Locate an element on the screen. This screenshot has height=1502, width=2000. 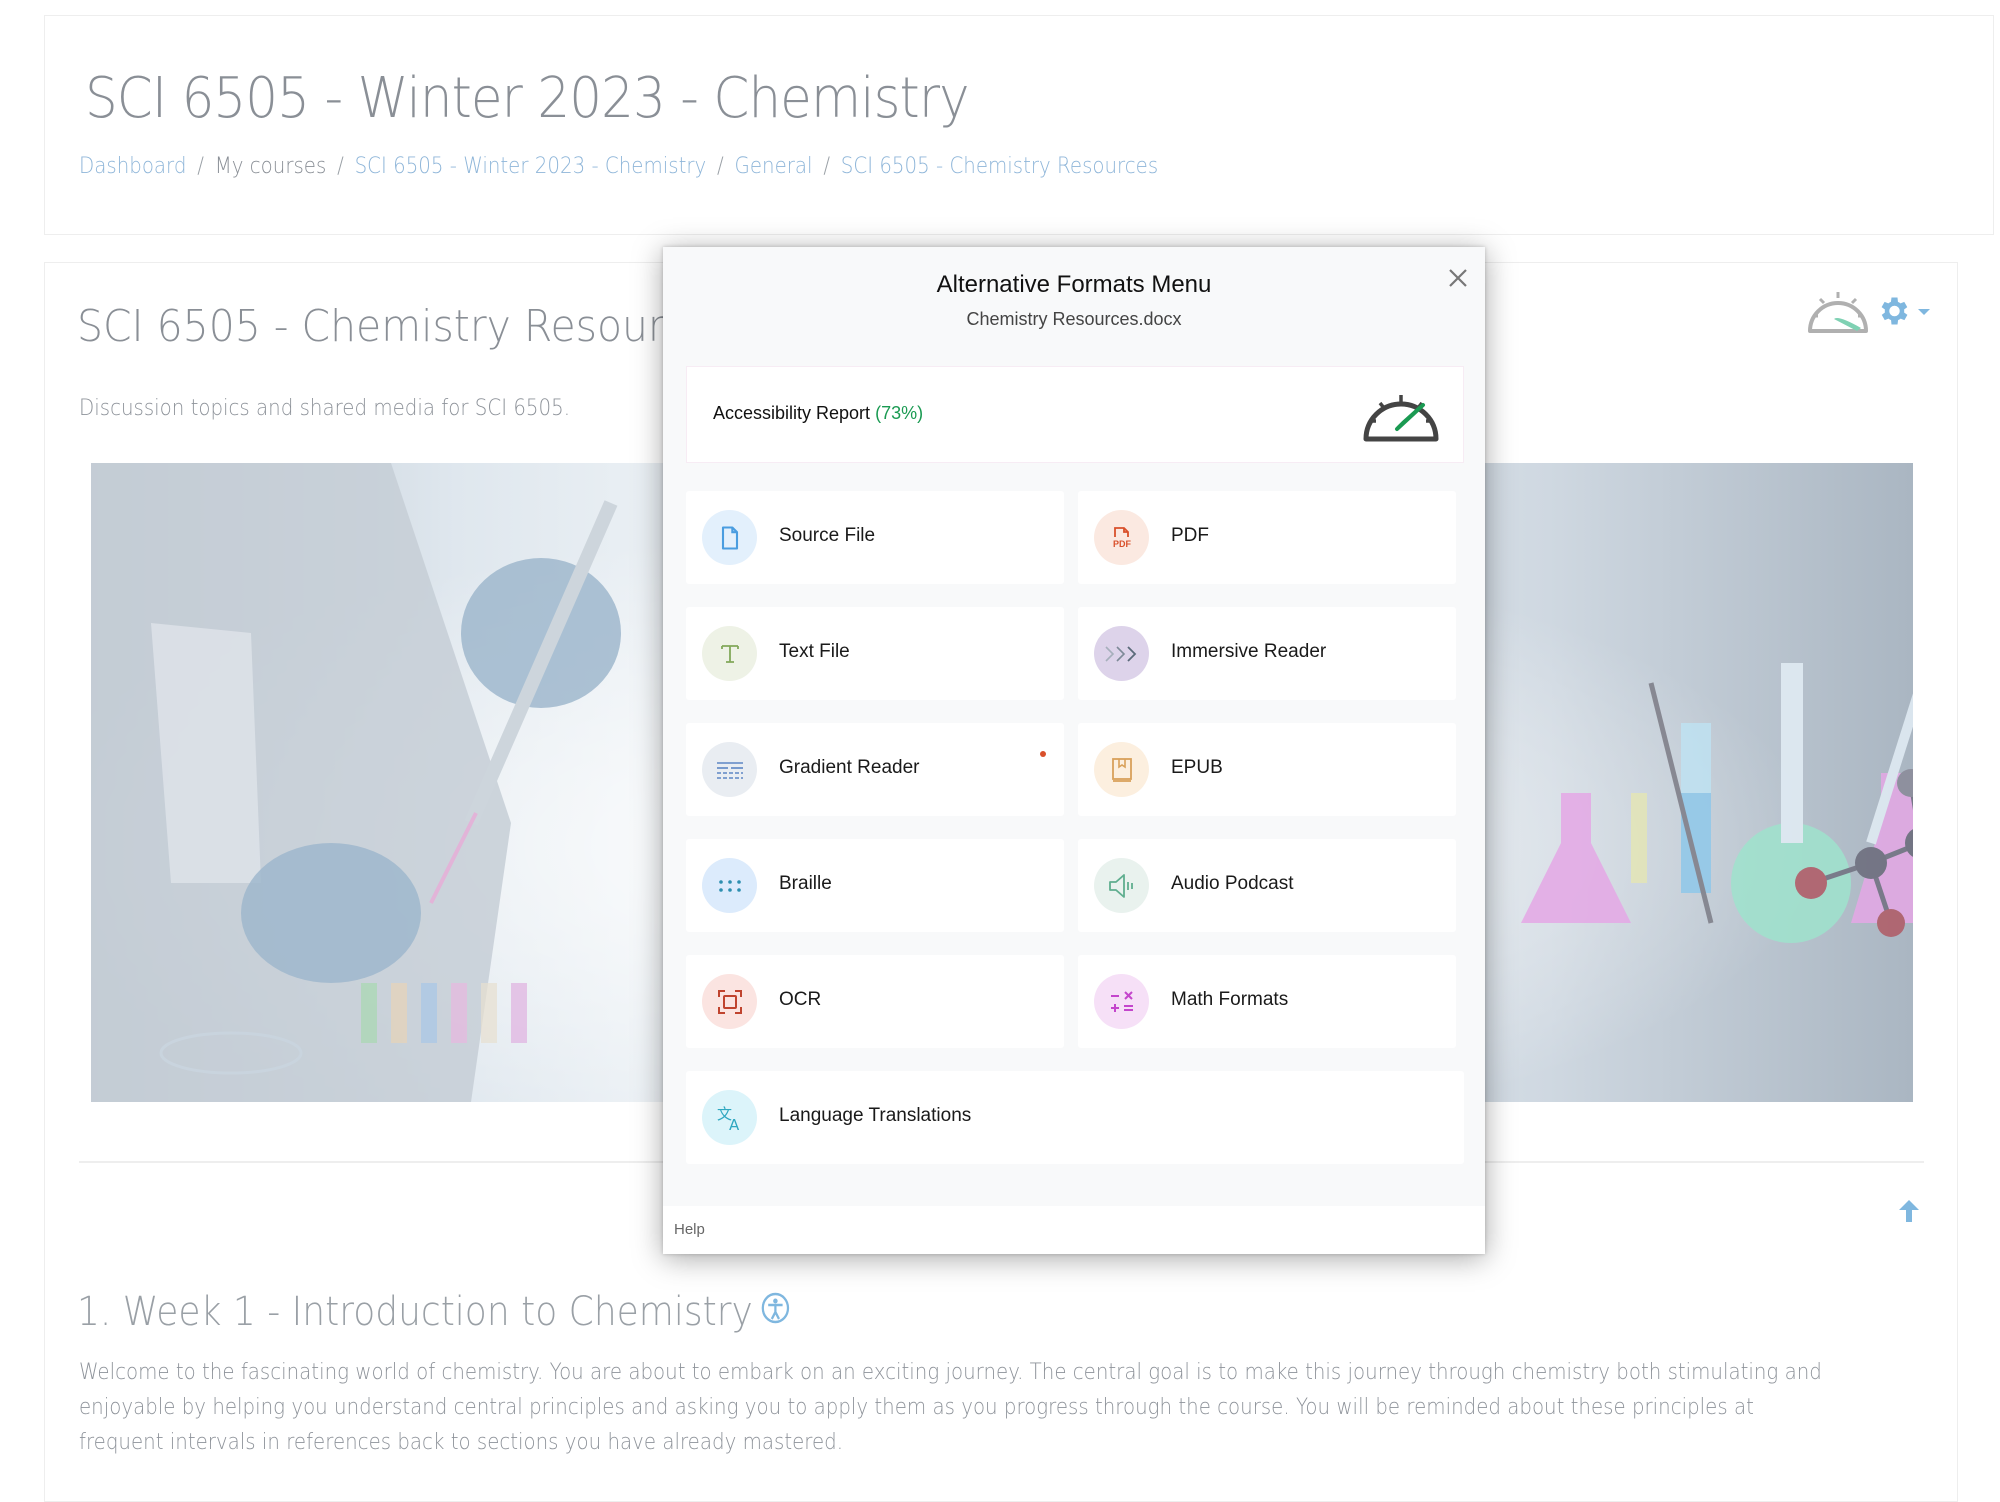
text-t-icon is located at coordinates (729, 653).